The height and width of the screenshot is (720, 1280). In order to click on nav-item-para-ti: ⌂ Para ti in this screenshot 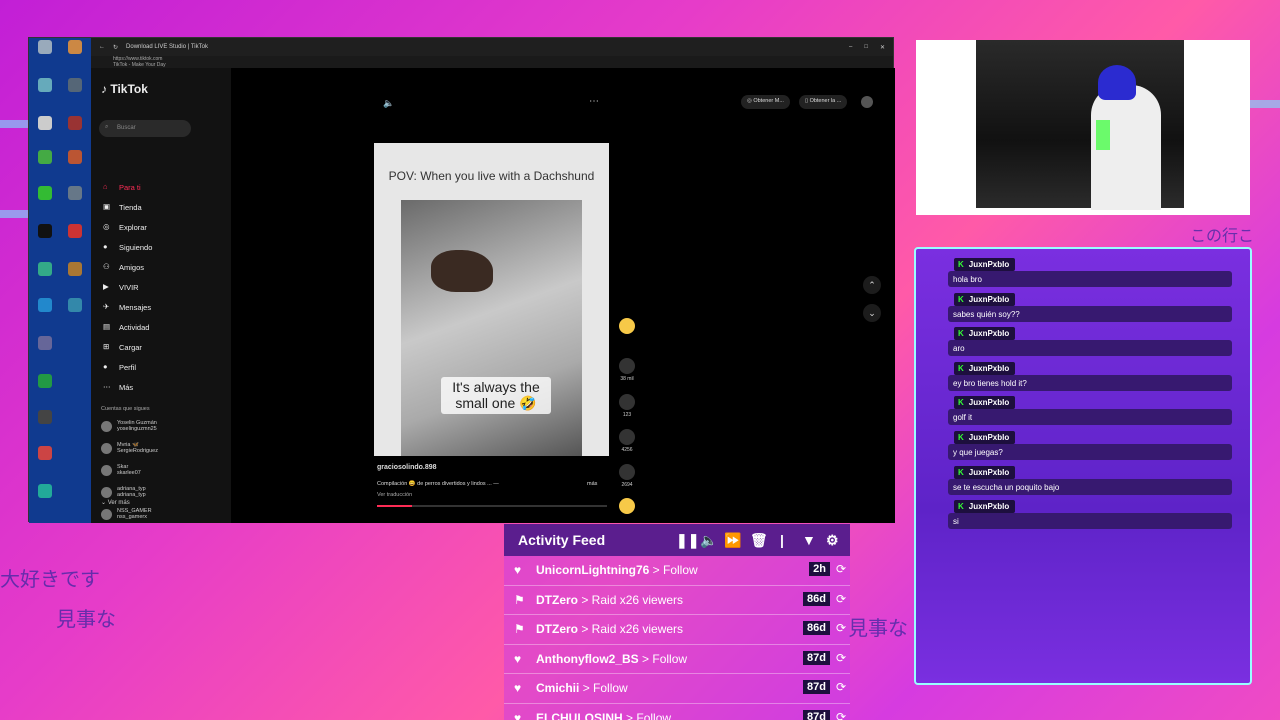, I will do `click(122, 187)`.